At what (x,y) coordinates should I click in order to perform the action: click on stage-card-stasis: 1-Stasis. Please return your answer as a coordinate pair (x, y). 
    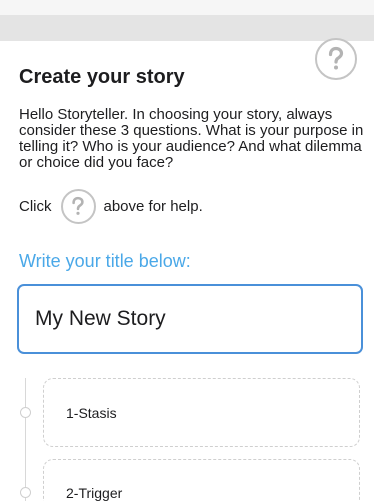
    Looking at the image, I should click on (201, 412).